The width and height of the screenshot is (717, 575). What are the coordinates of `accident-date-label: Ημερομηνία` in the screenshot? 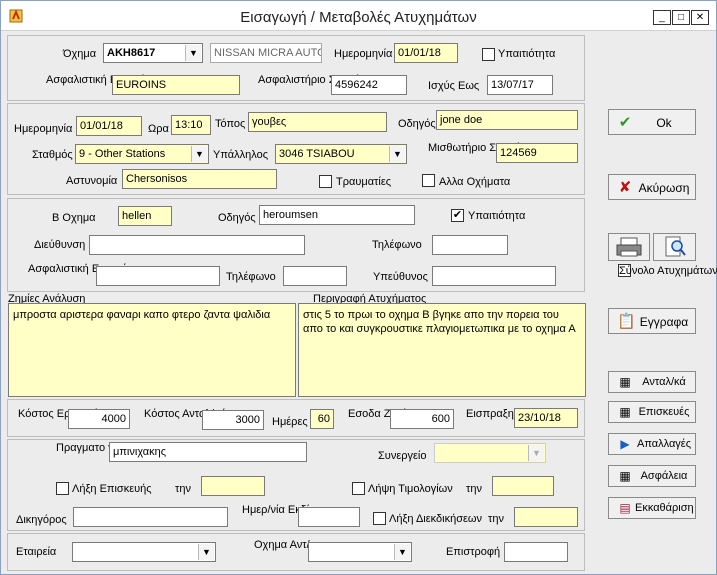 It's located at (43, 129).